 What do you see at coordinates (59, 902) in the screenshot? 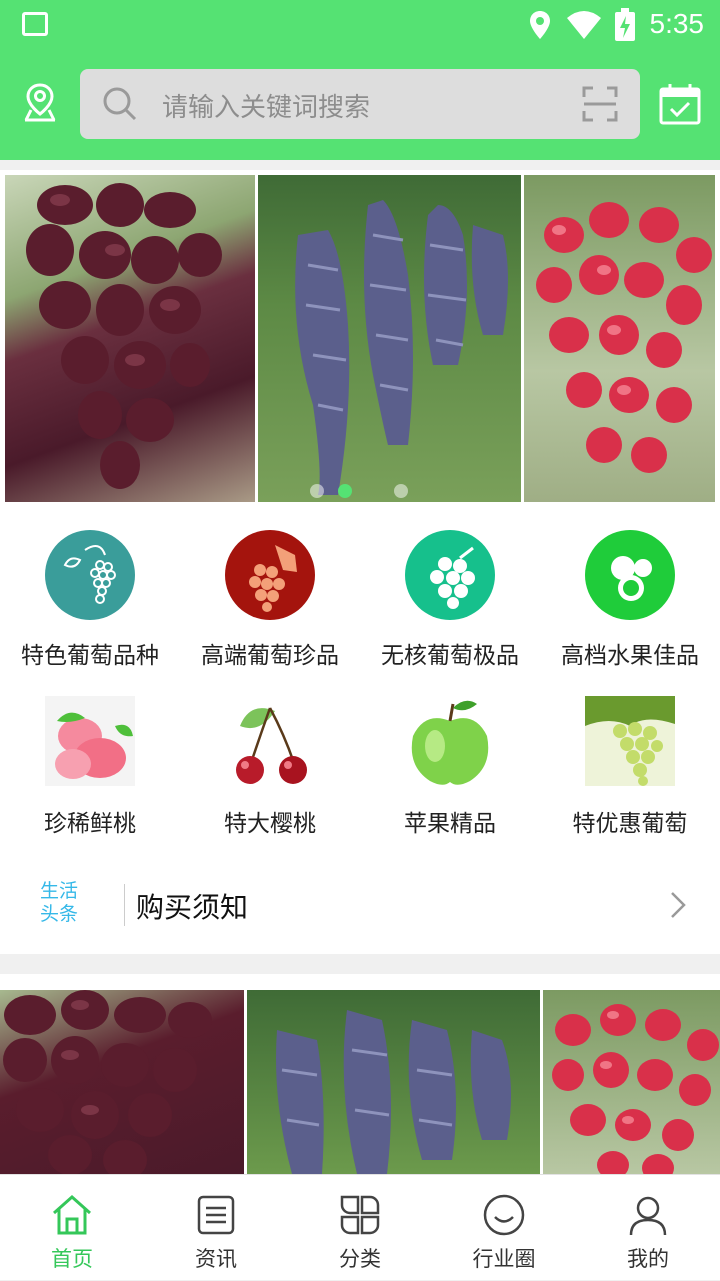
I see `headline-tag: 生活头条` at bounding box center [59, 902].